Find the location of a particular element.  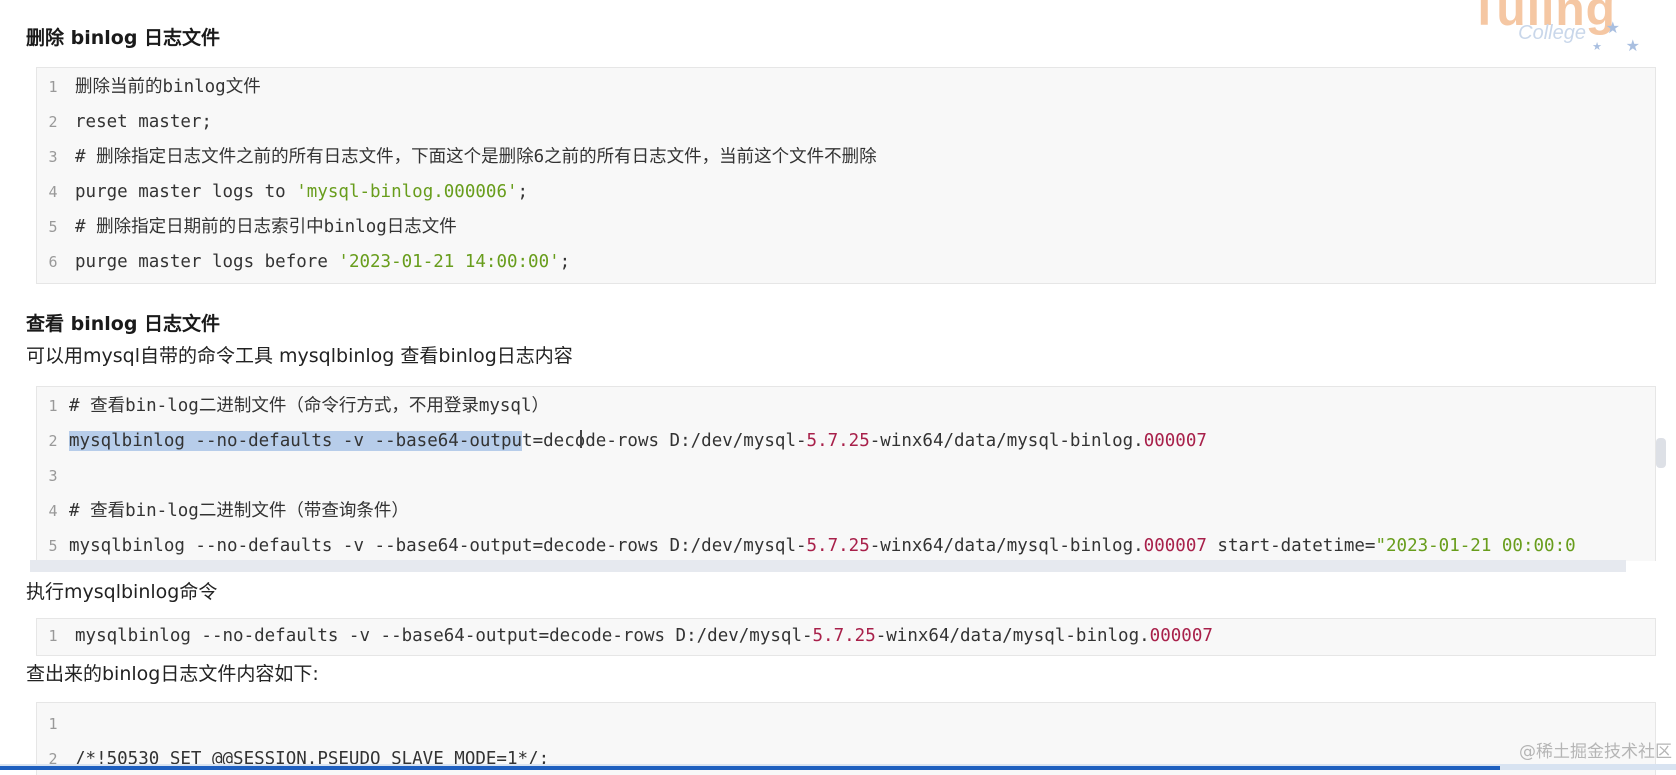

code-text: # 查看bin-log二进制文件（命令行方式，不用登录mysql） is located at coordinates (309, 406).